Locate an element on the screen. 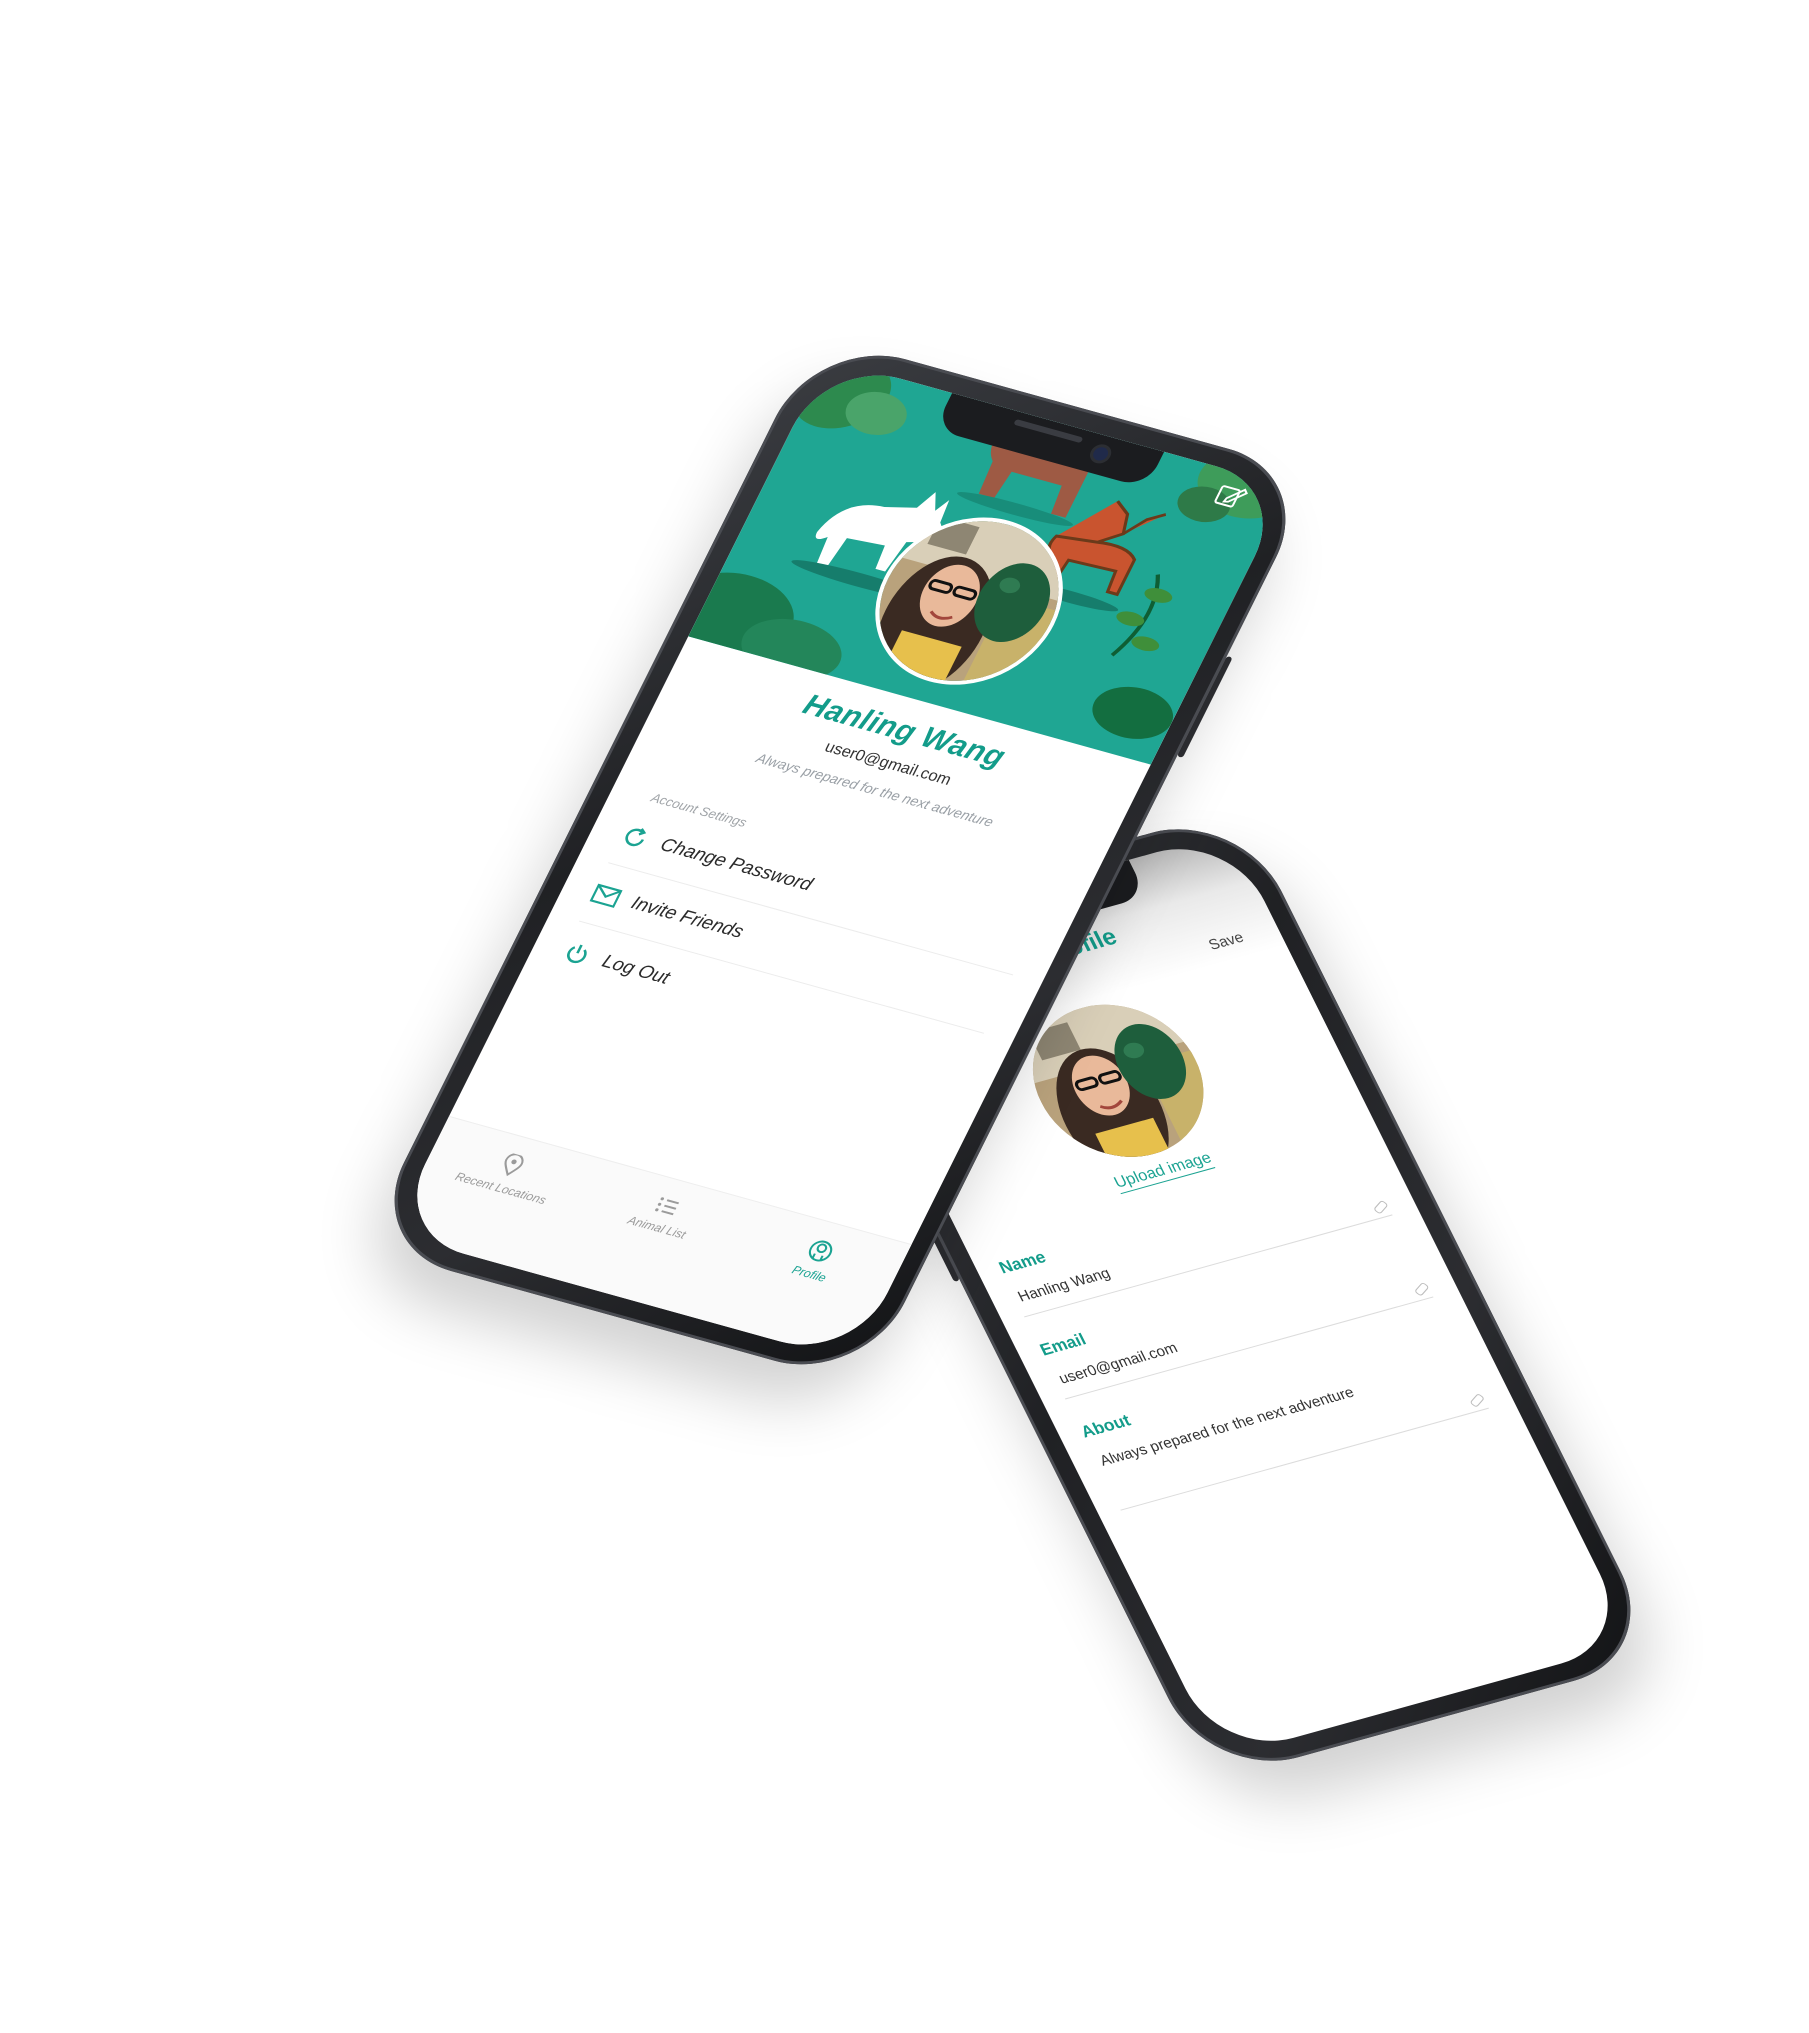 The height and width of the screenshot is (2033, 1809). invite-friends-label: Invite Friends is located at coordinates (687, 917).